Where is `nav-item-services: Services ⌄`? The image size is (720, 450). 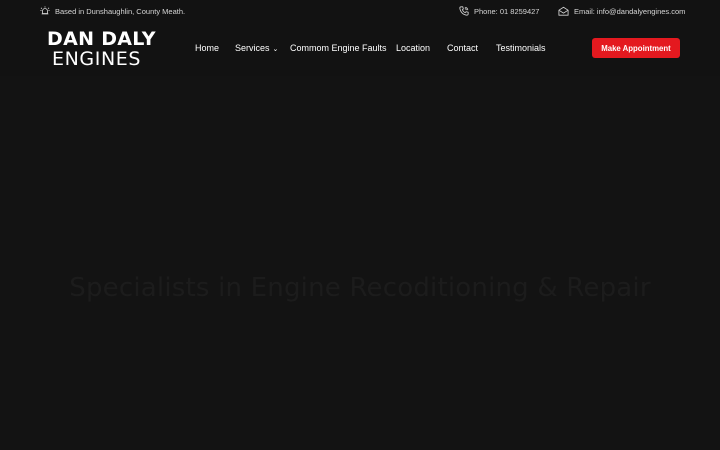 nav-item-services: Services ⌄ is located at coordinates (256, 48).